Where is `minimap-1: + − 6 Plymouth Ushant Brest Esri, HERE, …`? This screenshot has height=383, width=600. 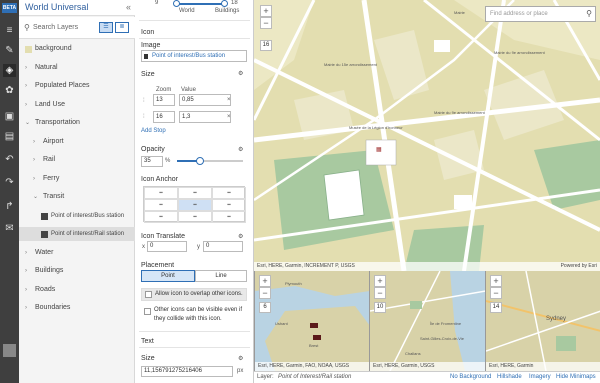
minimap-1: + − 6 Plymouth Ushant Brest Esri, HERE, … is located at coordinates (311, 321).